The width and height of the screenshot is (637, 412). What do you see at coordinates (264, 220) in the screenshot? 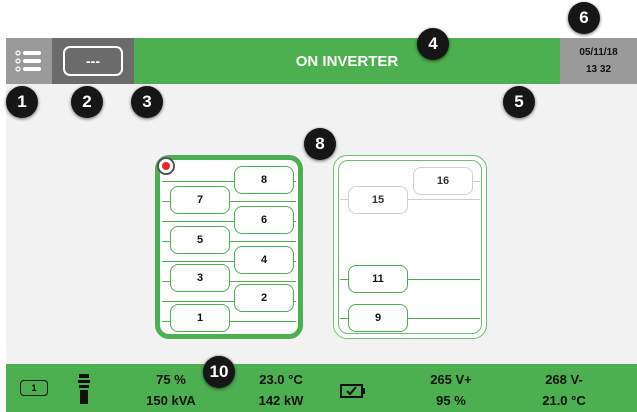
I see `module-6: 6` at bounding box center [264, 220].